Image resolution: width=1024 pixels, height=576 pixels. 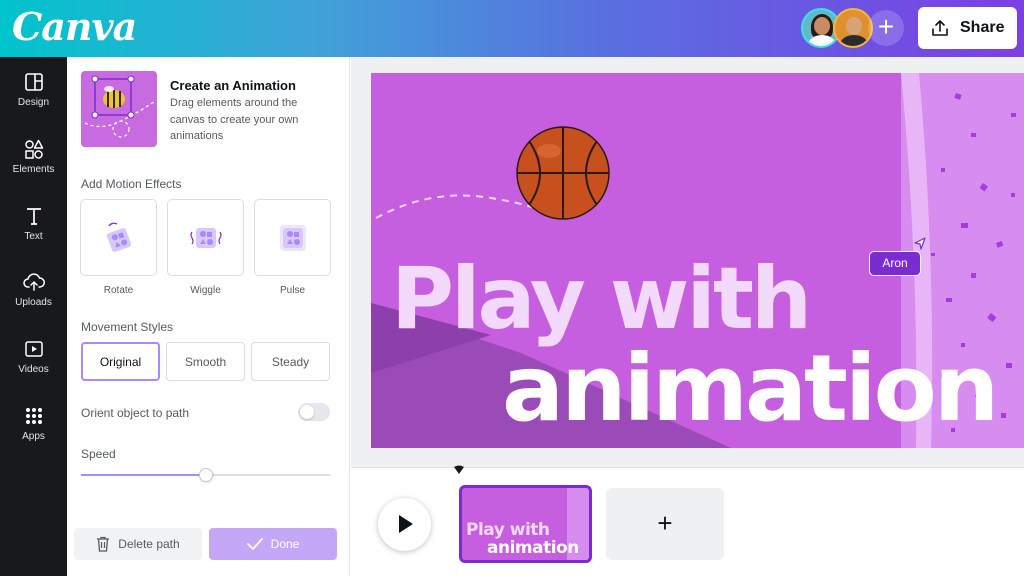 I want to click on sidebar-item-label: Text, so click(x=33, y=236).